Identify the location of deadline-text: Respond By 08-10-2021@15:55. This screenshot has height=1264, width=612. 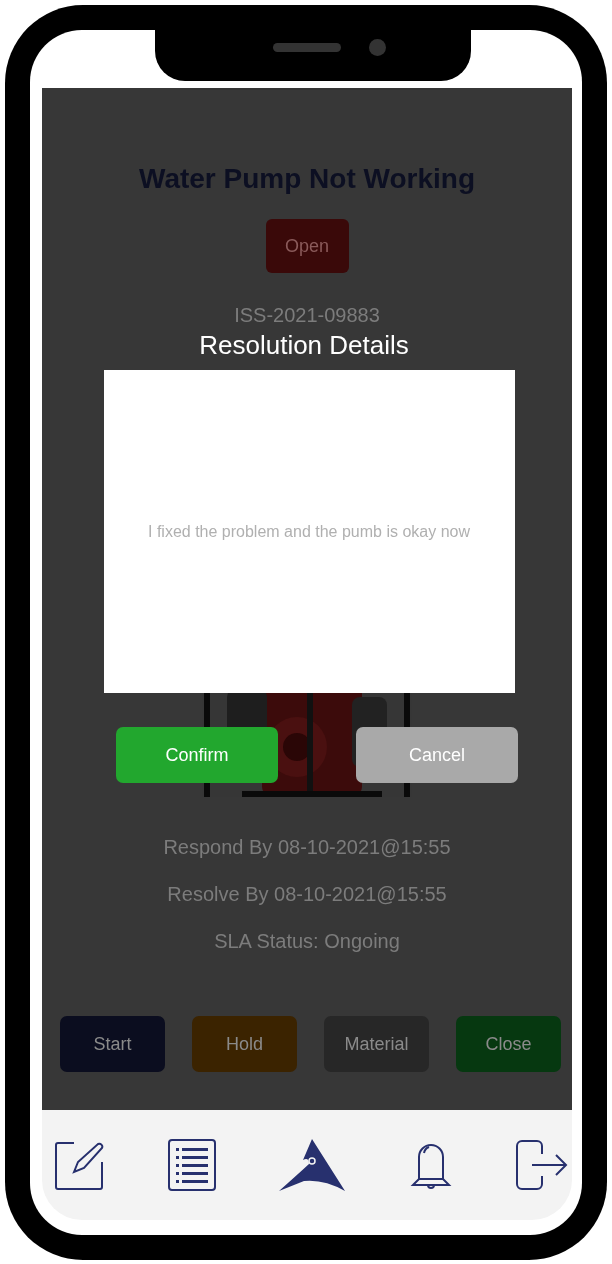
(307, 847).